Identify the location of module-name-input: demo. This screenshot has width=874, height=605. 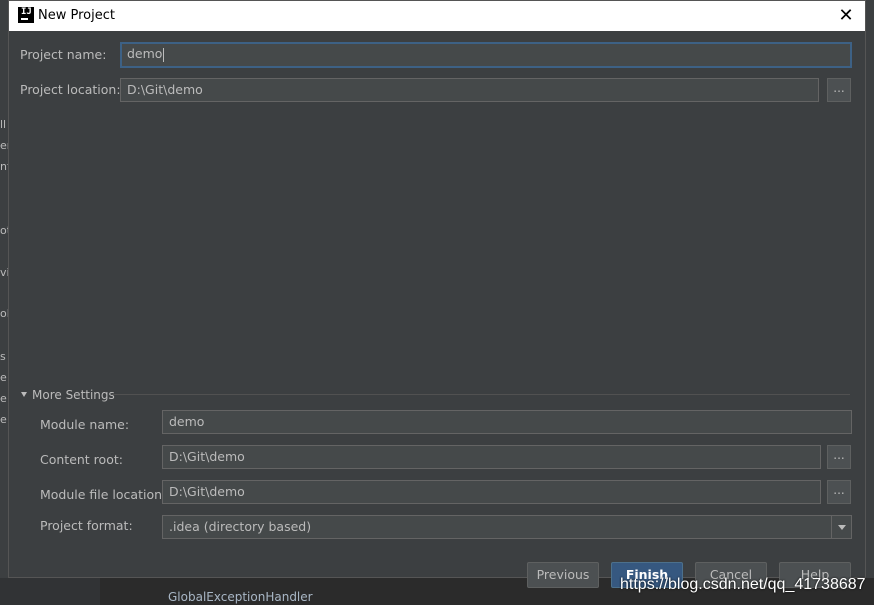
(507, 422).